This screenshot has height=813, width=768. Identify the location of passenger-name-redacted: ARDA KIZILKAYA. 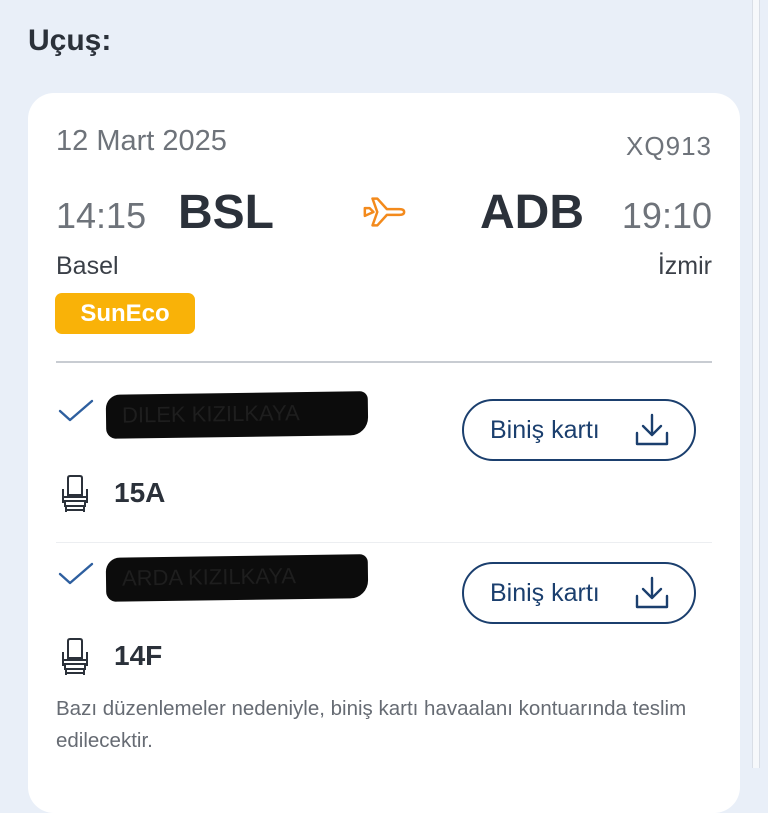
(237, 578).